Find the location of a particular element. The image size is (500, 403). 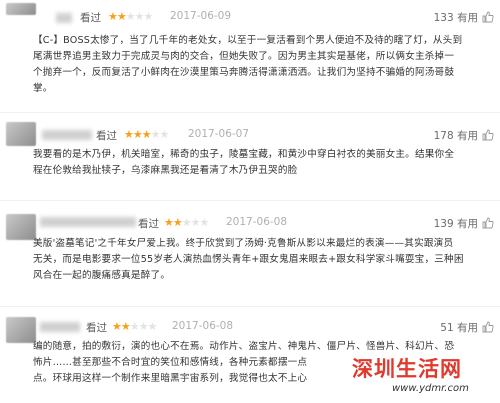

watermark-title: 深圳生活网 is located at coordinates (407, 369).